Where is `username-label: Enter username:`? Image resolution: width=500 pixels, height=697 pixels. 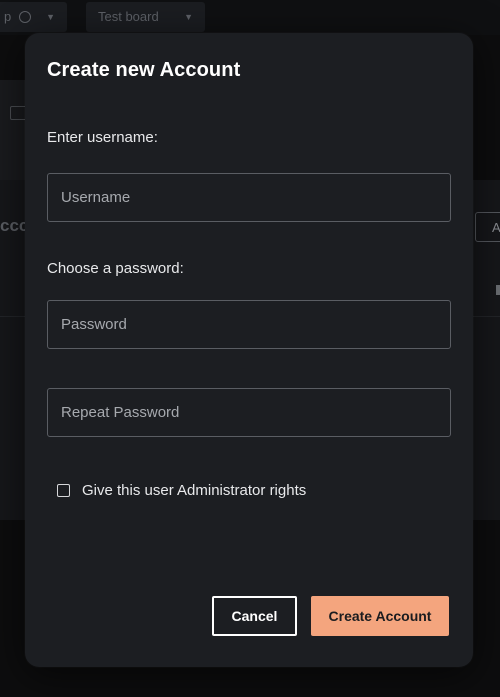 username-label: Enter username: is located at coordinates (102, 137).